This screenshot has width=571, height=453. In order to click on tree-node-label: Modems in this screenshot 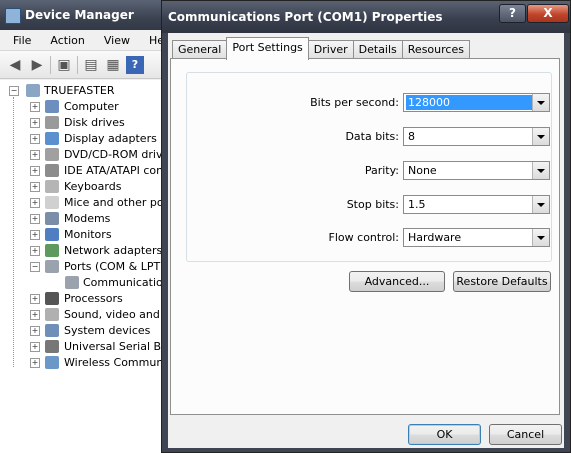, I will do `click(87, 218)`.